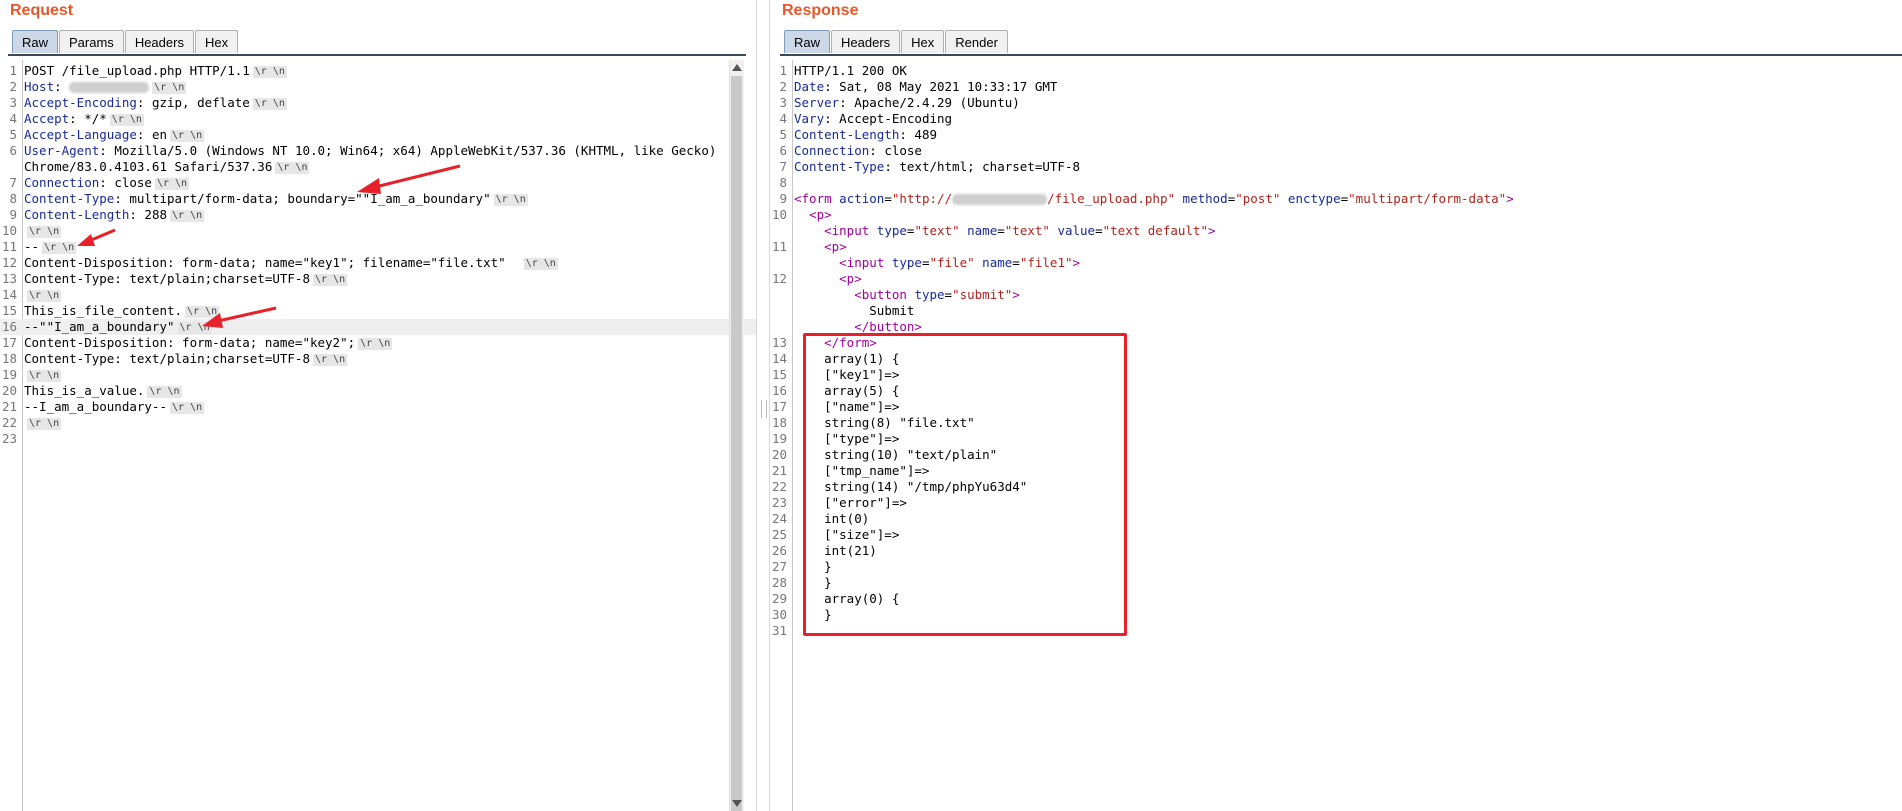  Describe the element at coordinates (865, 134) in the screenshot. I see `line-content: Content-Length: 489` at that location.